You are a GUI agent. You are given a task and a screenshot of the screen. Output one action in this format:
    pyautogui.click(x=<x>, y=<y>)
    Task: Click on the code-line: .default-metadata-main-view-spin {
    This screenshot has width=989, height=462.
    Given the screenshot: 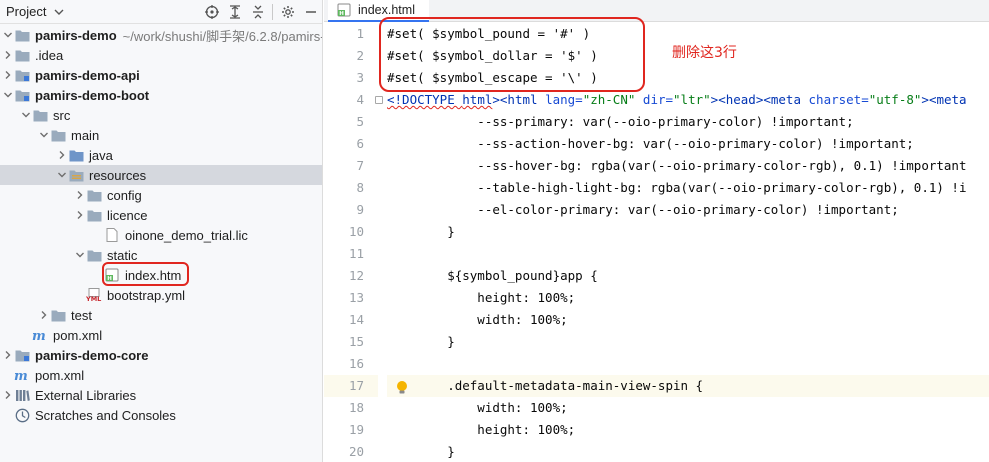 What is the action you would take?
    pyautogui.click(x=688, y=386)
    